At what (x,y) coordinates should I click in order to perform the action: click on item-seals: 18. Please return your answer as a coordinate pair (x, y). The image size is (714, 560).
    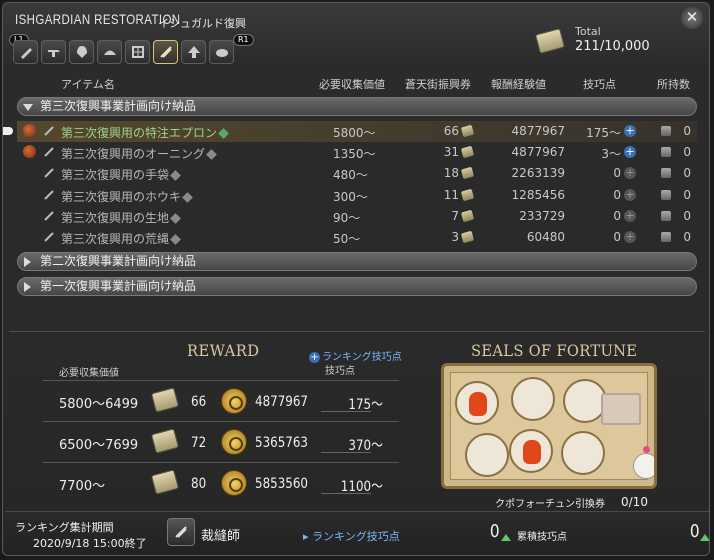
    Looking at the image, I should click on (451, 173).